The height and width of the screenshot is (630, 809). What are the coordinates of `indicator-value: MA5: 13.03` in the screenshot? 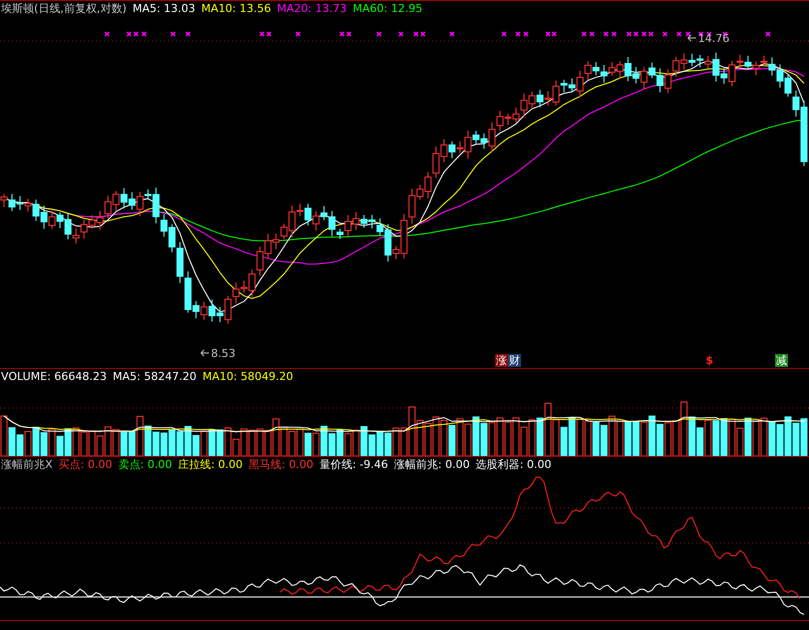 It's located at (164, 8).